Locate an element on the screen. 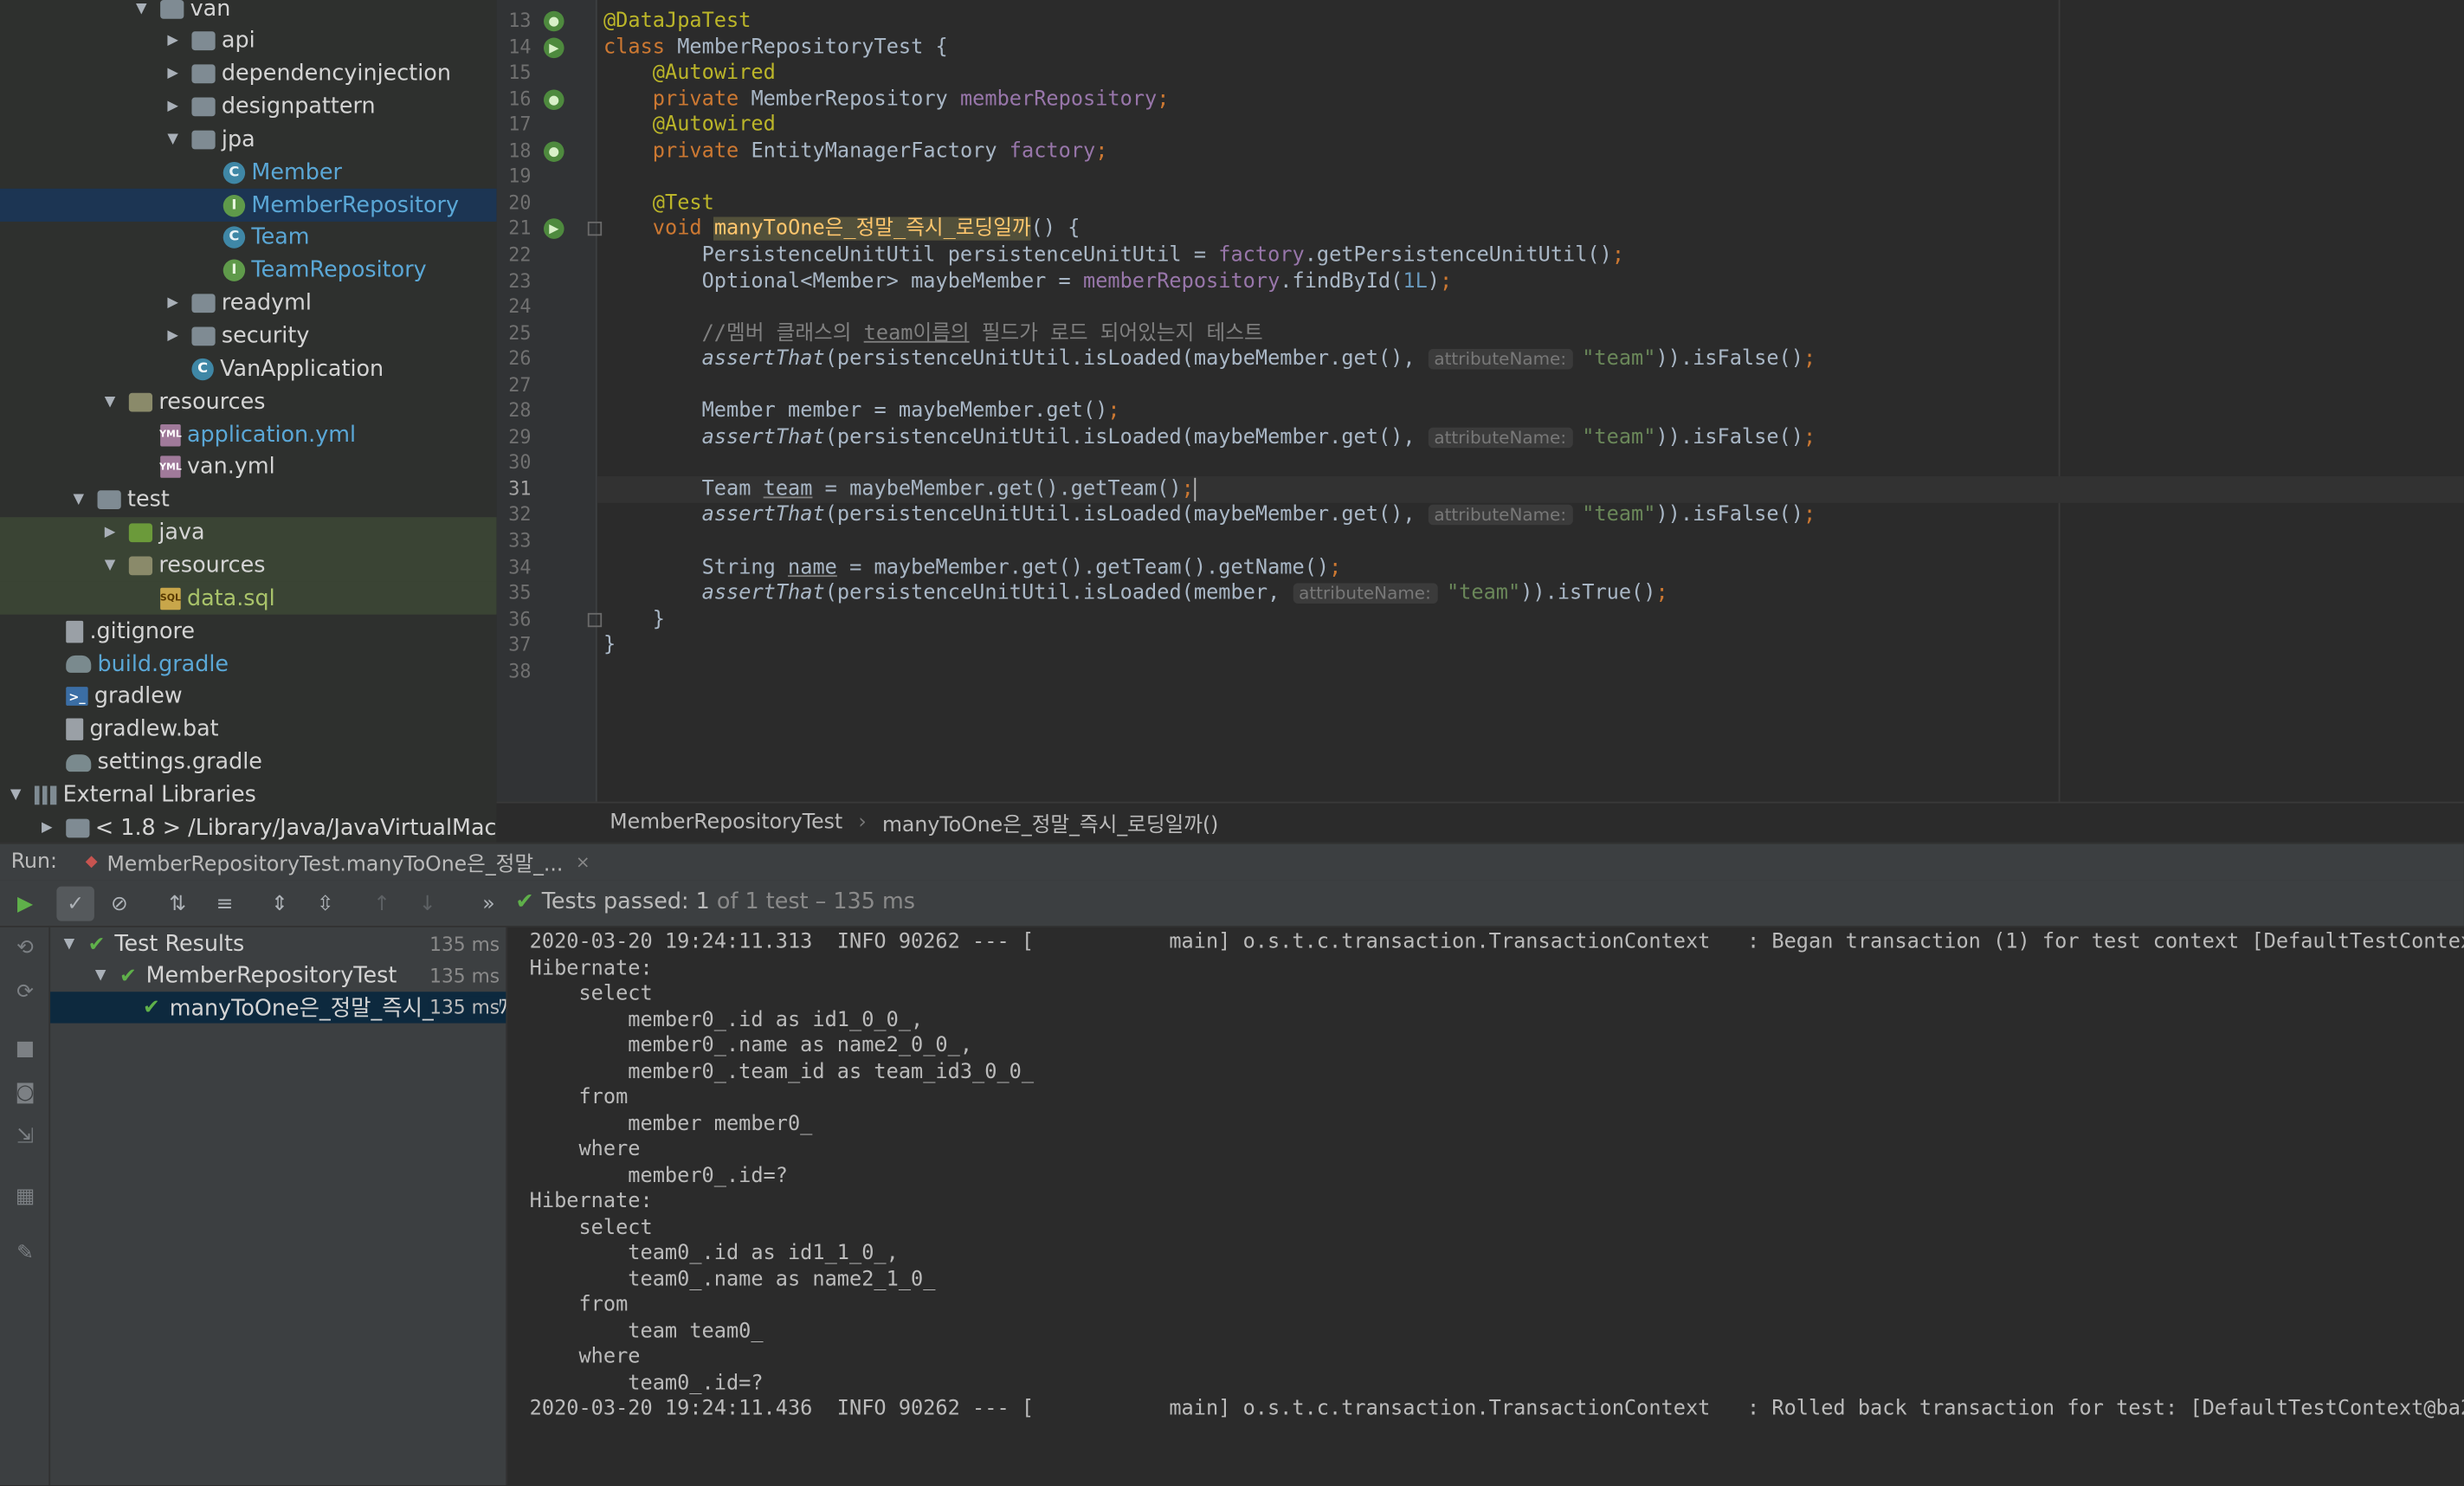 This screenshot has width=2464, height=1486. tree-item: ▼ jpa is located at coordinates (248, 140).